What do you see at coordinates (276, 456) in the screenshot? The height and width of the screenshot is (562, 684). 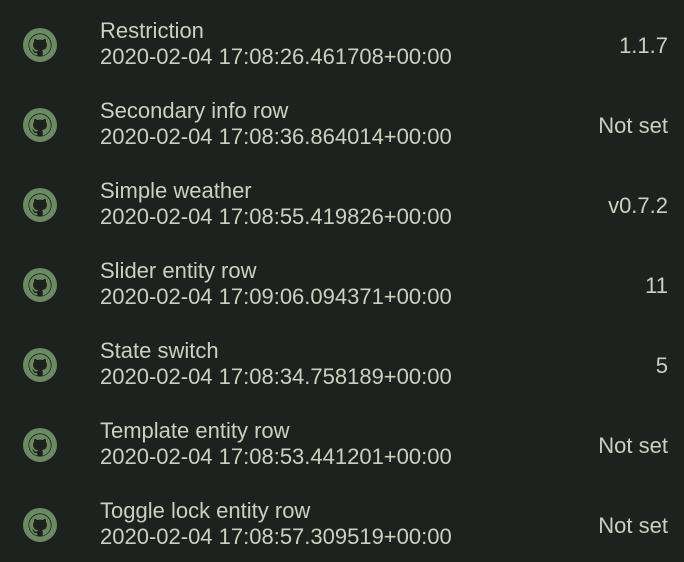 I see `item-timestamp: 2020-02-04 17:08:53.441201+00:00` at bounding box center [276, 456].